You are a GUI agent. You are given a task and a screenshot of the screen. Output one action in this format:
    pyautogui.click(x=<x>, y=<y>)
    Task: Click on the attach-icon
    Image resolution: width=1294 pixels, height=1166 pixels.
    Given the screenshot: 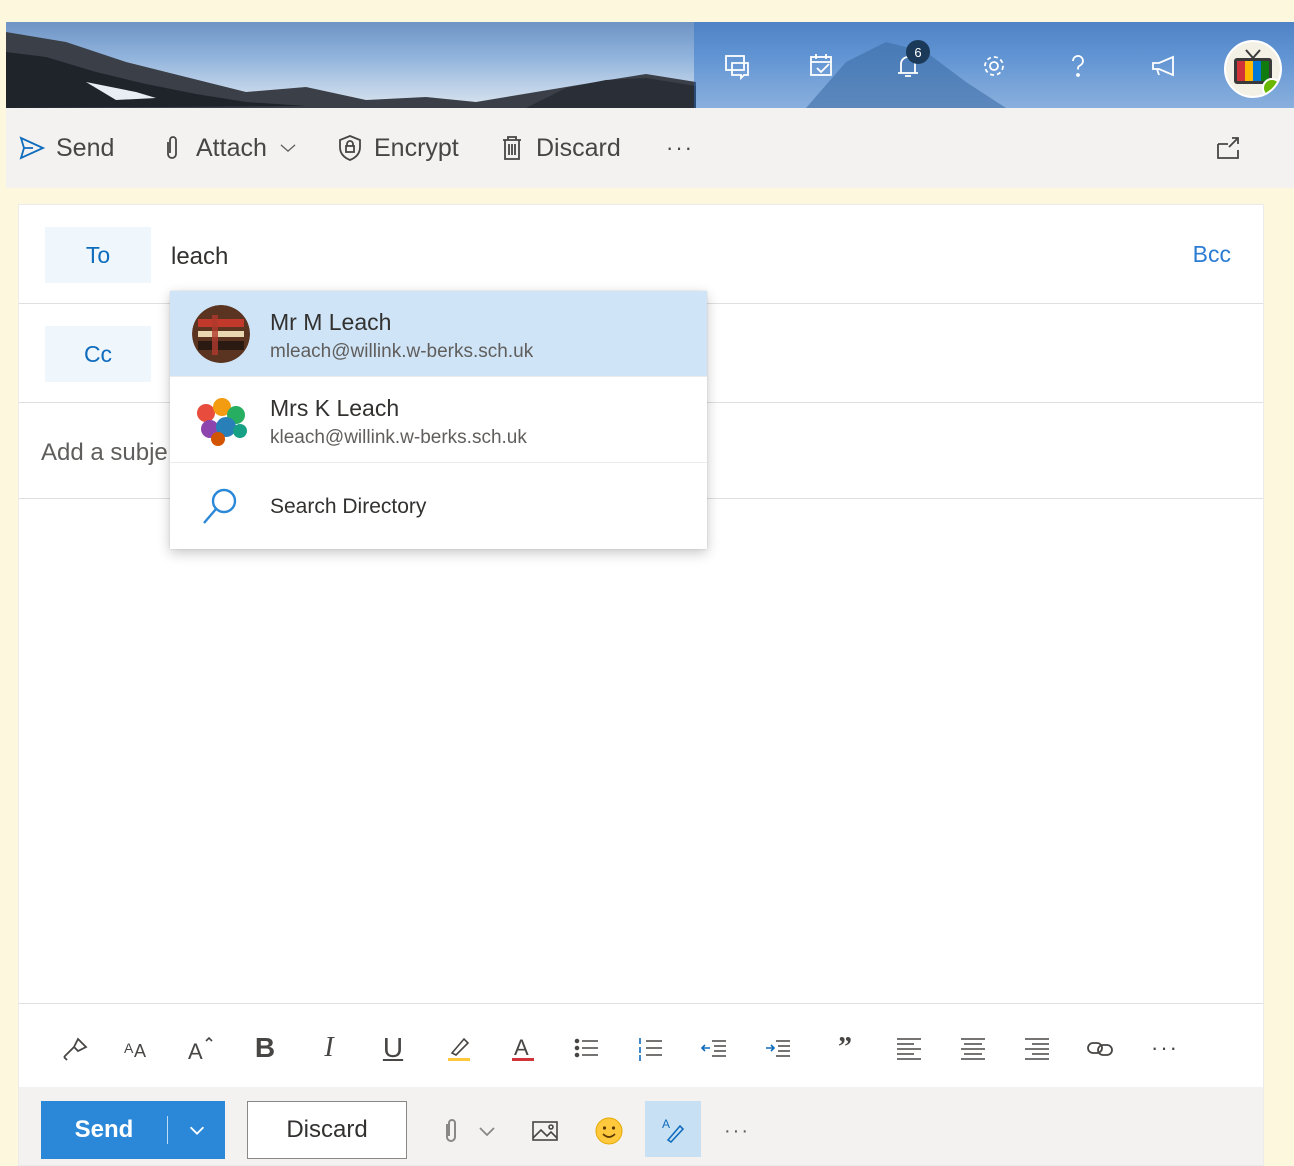 What is the action you would take?
    pyautogui.click(x=451, y=1131)
    